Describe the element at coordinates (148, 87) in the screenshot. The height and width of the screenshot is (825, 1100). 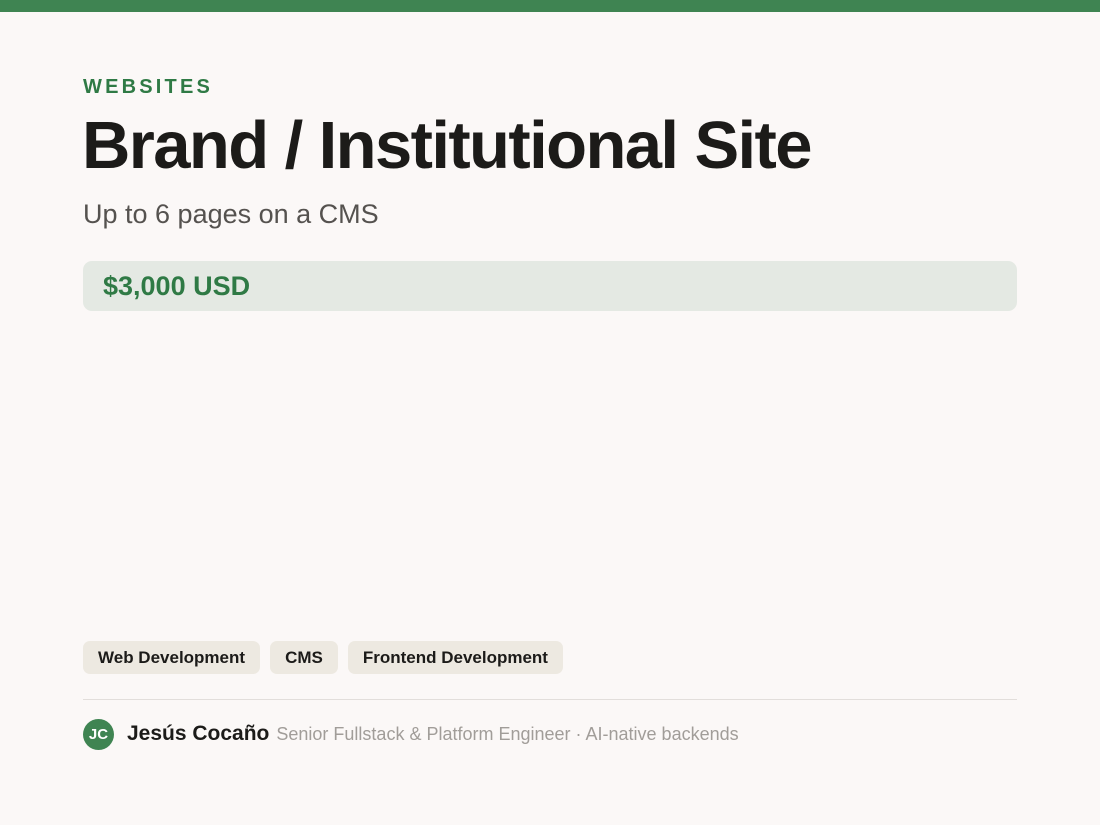
I see `category-label: WEBSITES` at that location.